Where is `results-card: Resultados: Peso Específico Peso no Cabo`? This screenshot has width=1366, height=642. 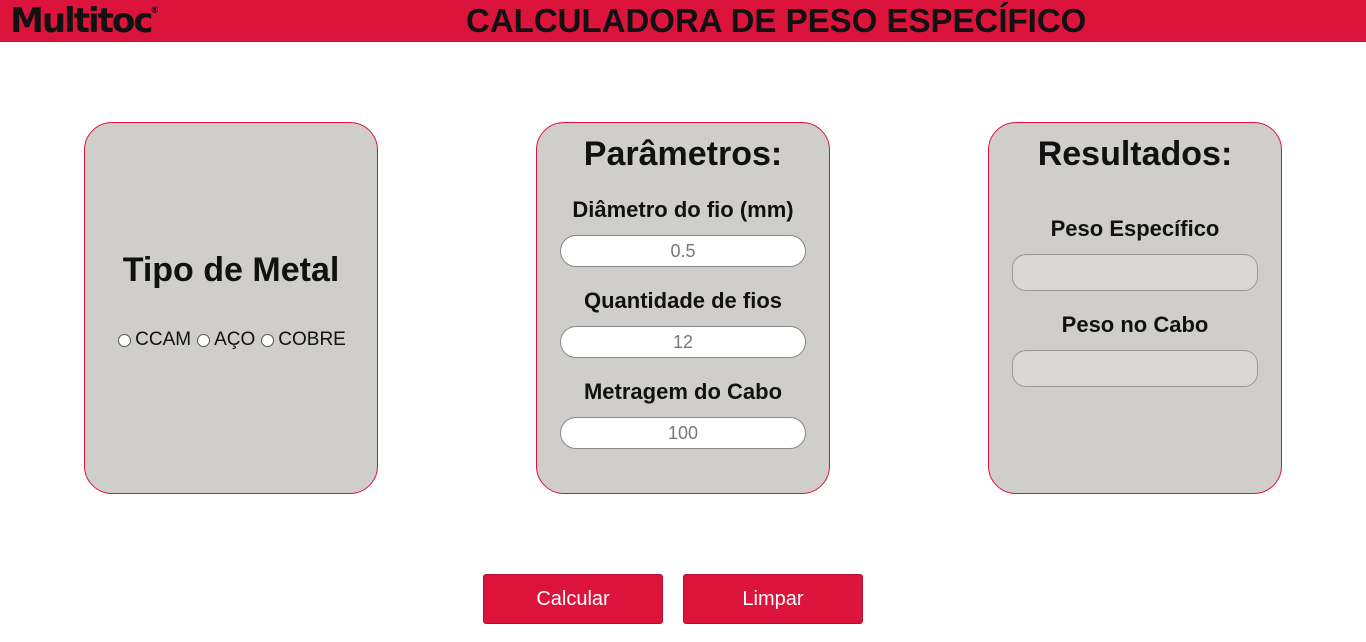 results-card: Resultados: Peso Específico Peso no Cabo is located at coordinates (1135, 308).